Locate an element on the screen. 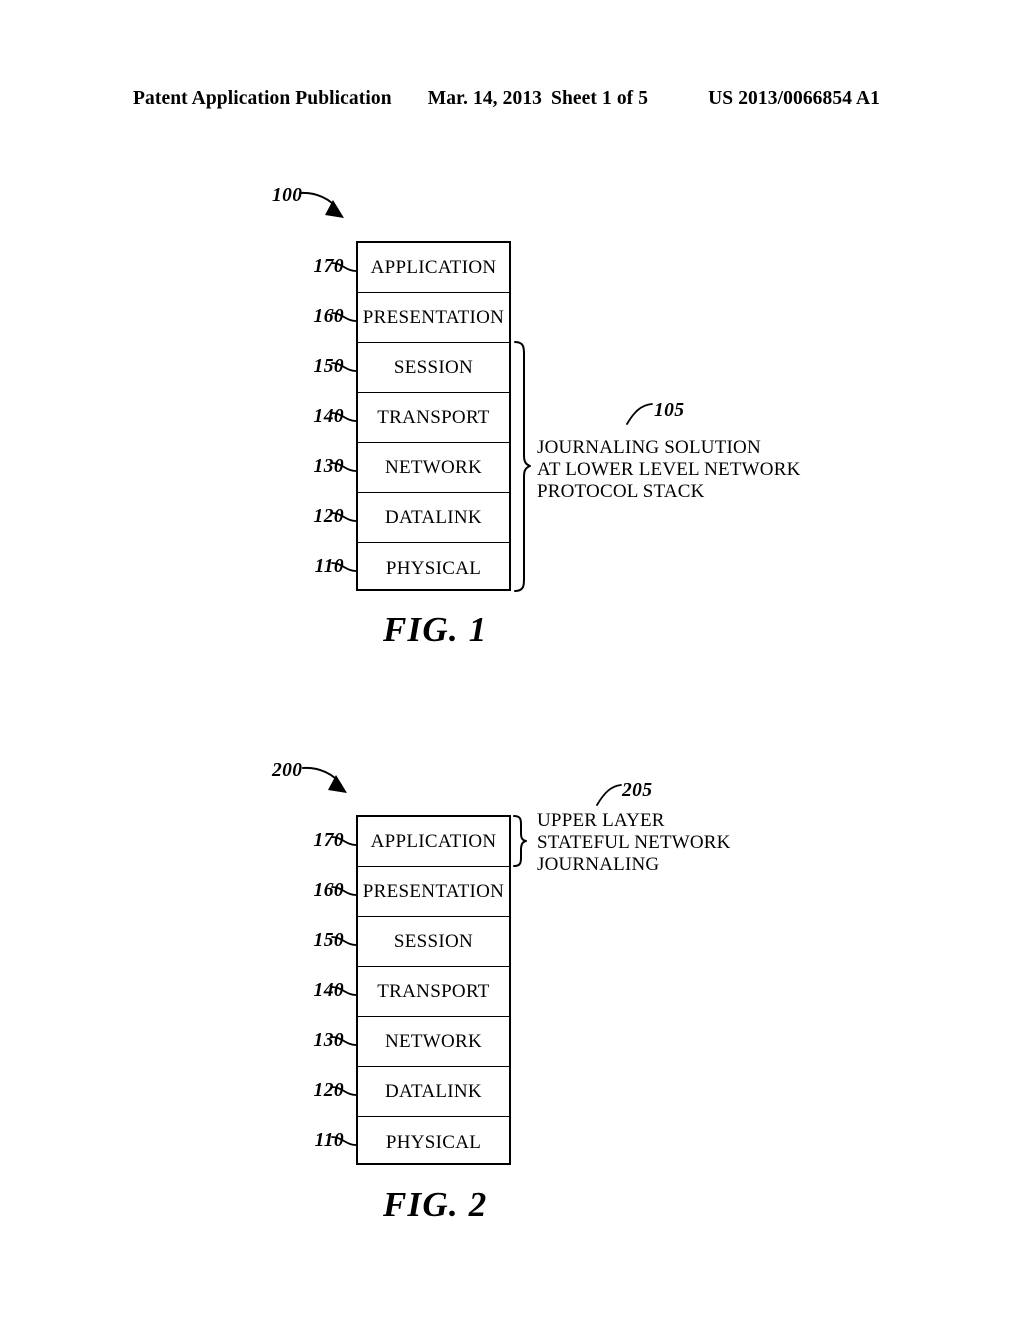 Image resolution: width=1024 pixels, height=1320 pixels. fig1-ref-120: 120 is located at coordinates (328, 516).